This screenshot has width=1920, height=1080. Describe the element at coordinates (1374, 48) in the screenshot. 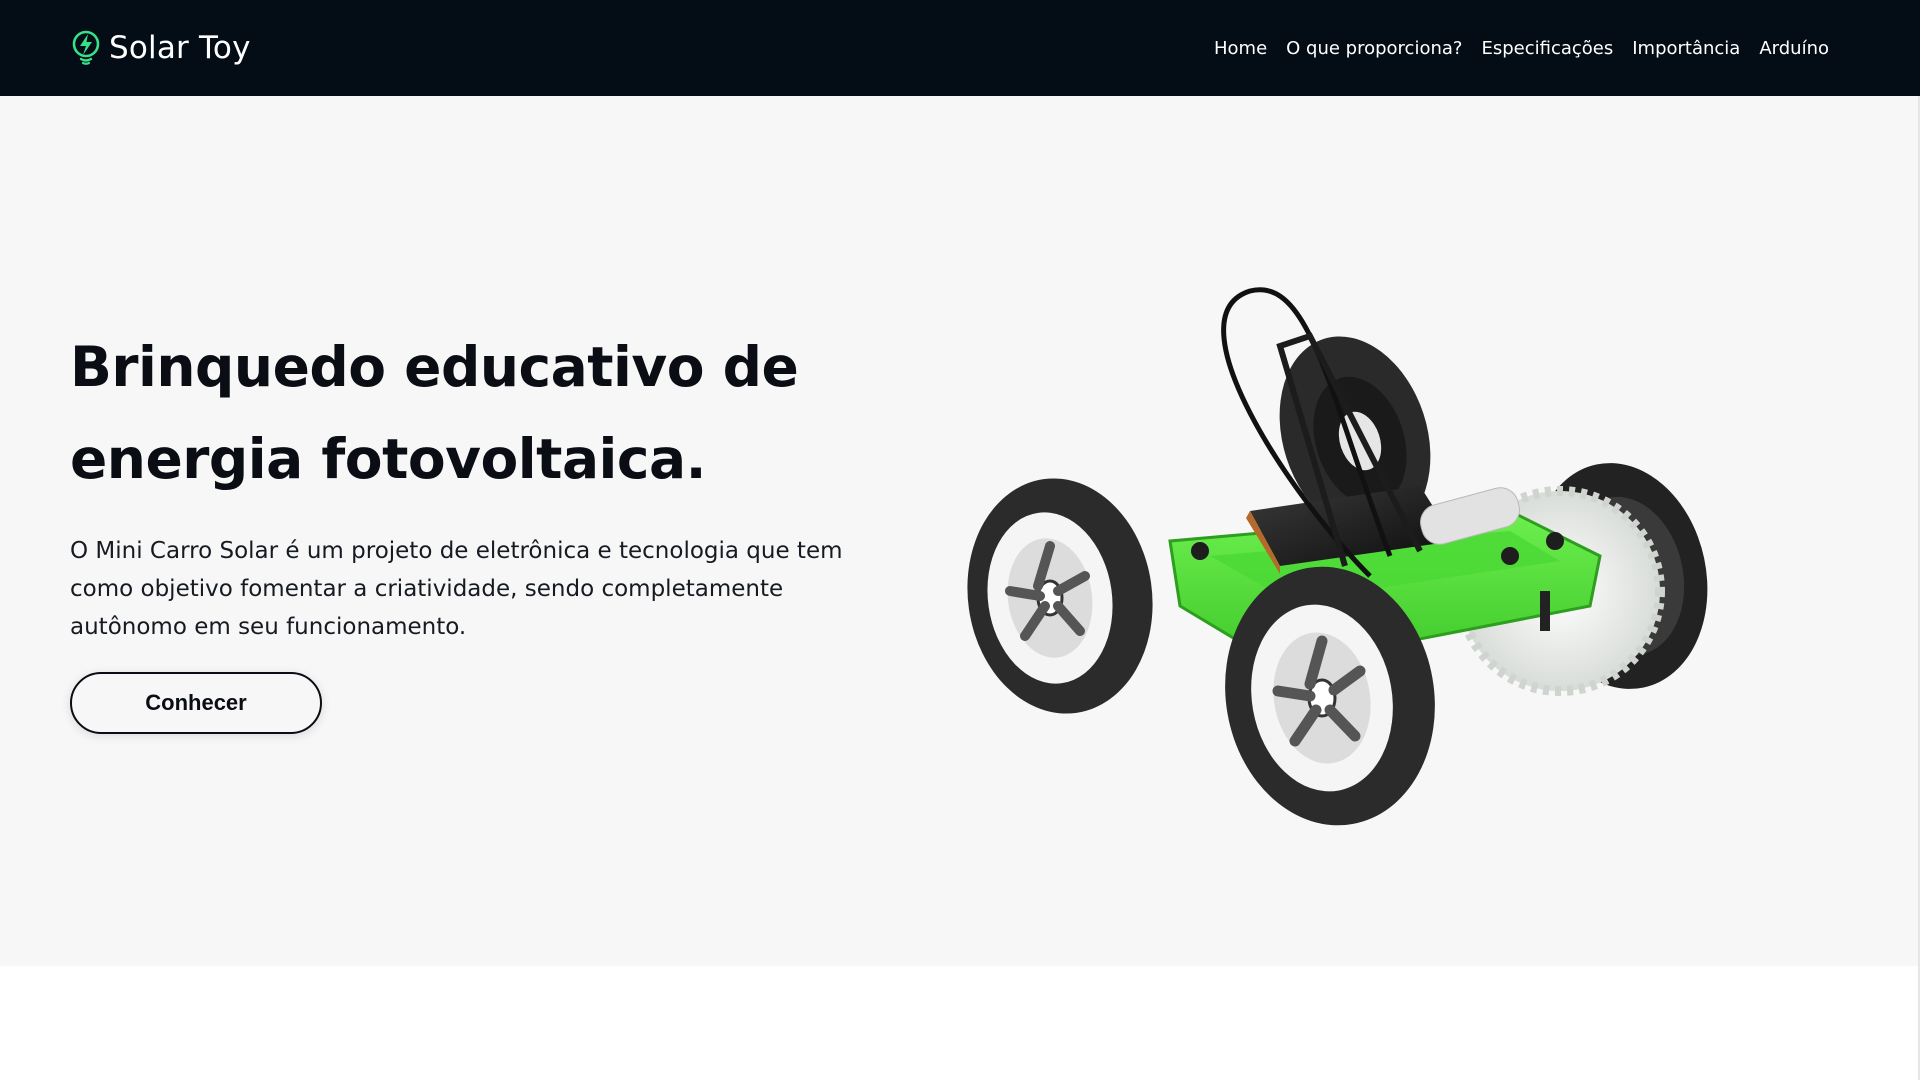

I see `nav-link-o-que-proporciona: O que proporciona?` at that location.